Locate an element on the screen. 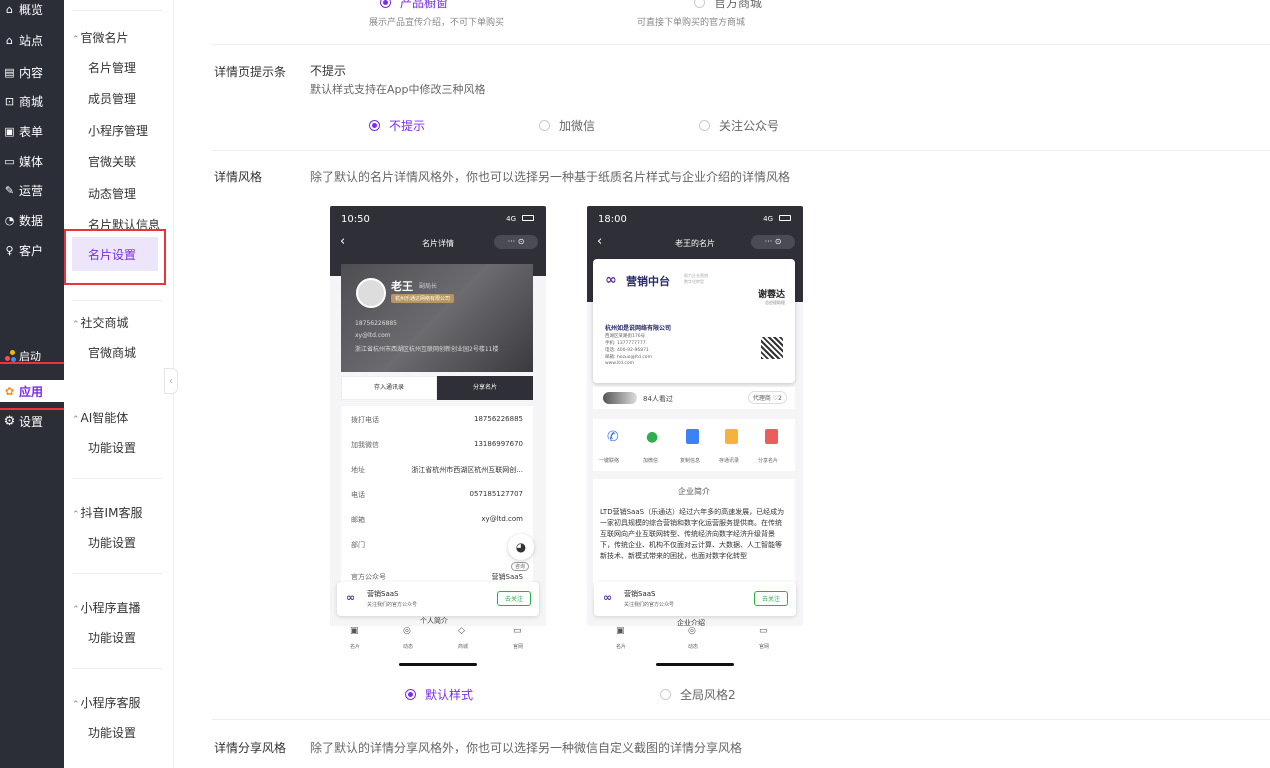  radio-label: 全局风格2 is located at coordinates (708, 695).